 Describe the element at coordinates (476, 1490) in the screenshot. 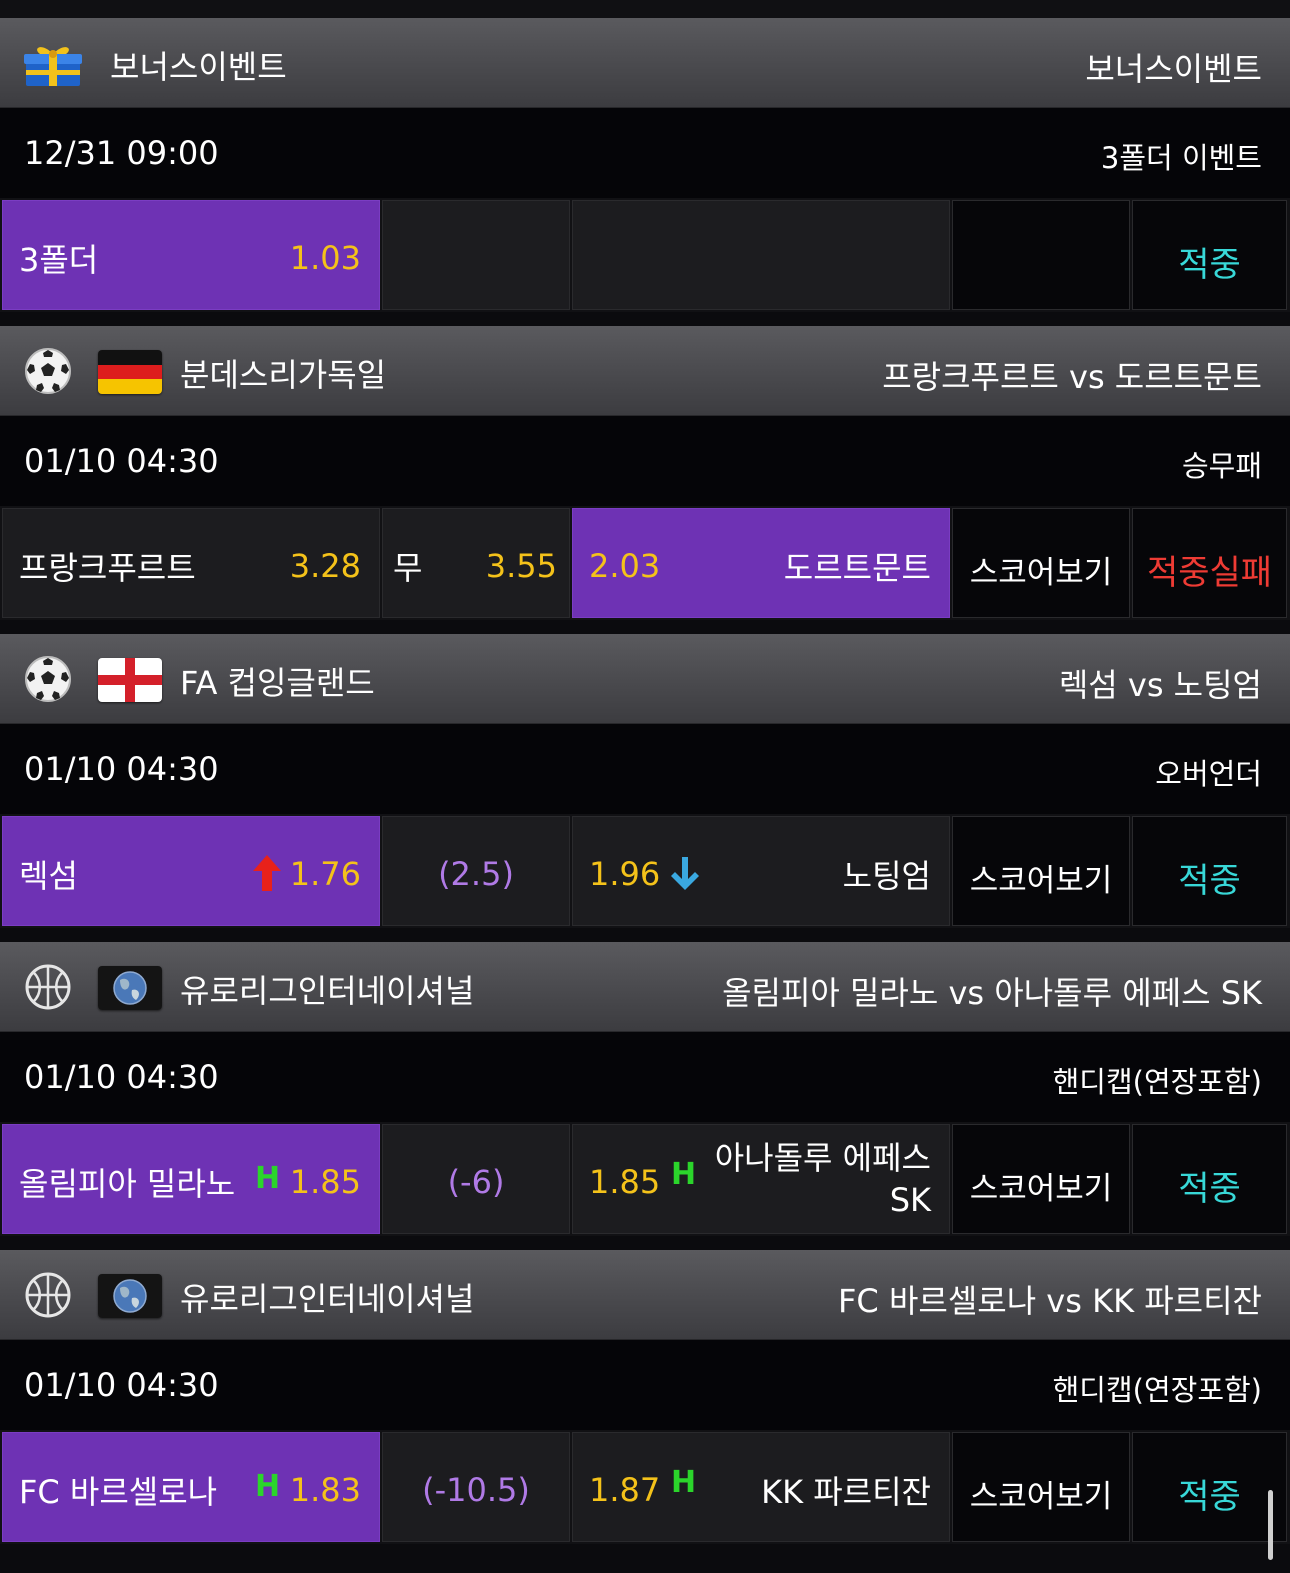

I see `handicap-line: (-10.5)` at that location.